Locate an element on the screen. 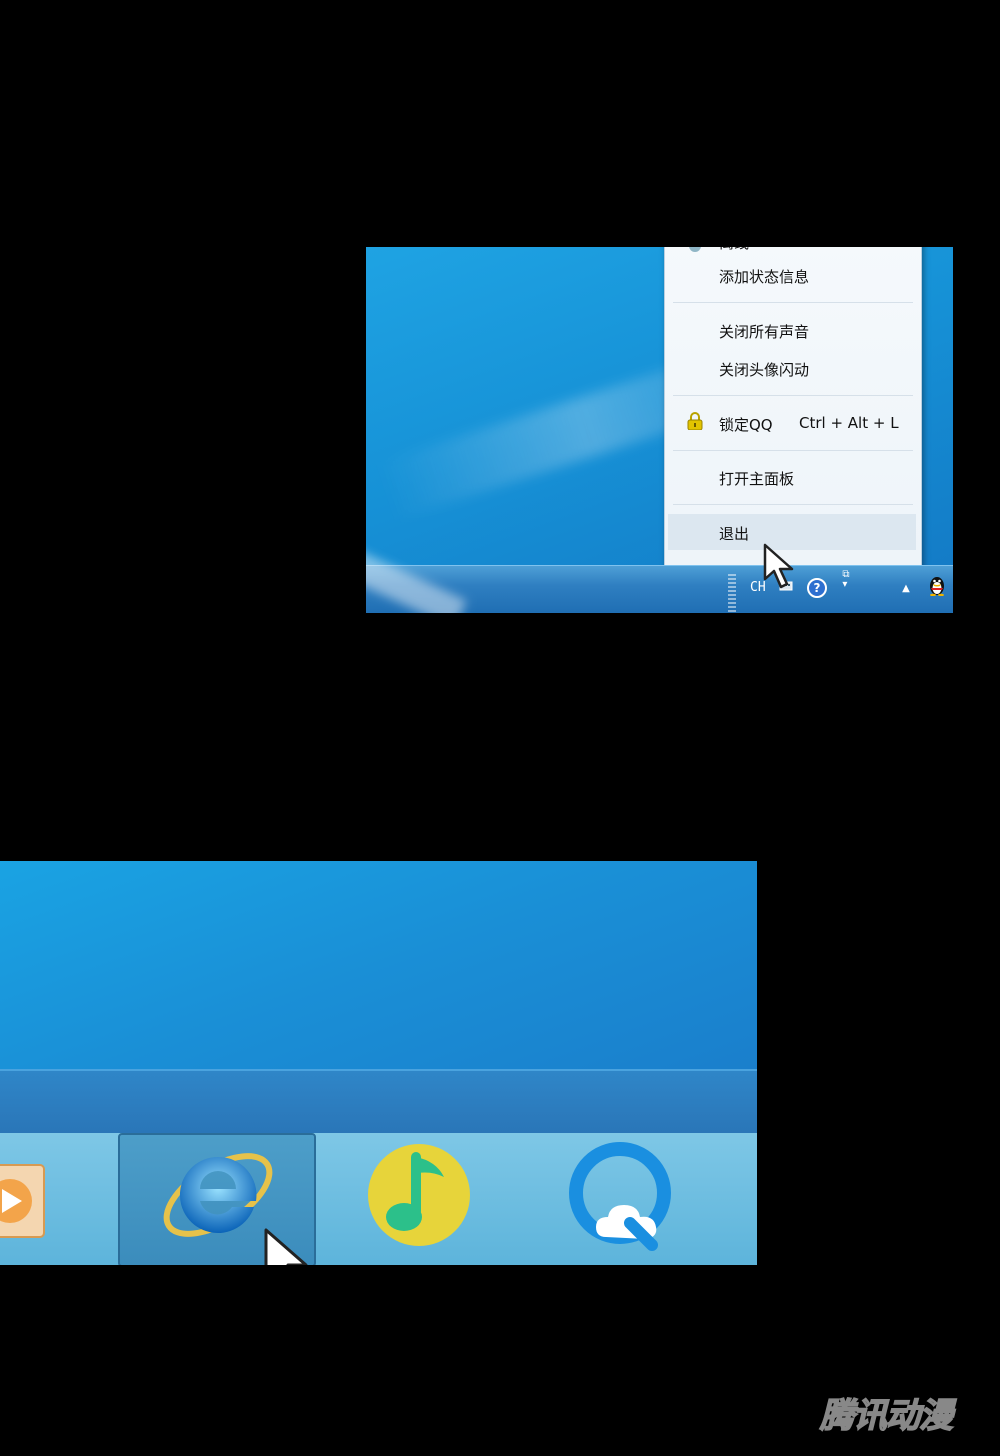 The height and width of the screenshot is (1456, 1000). qq-cloud-icon is located at coordinates (621, 1194).